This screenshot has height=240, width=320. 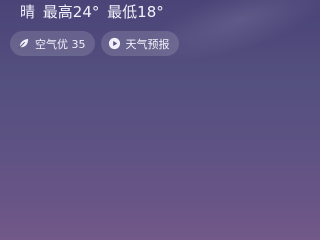 I want to click on temperature-low: 最低18°, so click(x=135, y=12).